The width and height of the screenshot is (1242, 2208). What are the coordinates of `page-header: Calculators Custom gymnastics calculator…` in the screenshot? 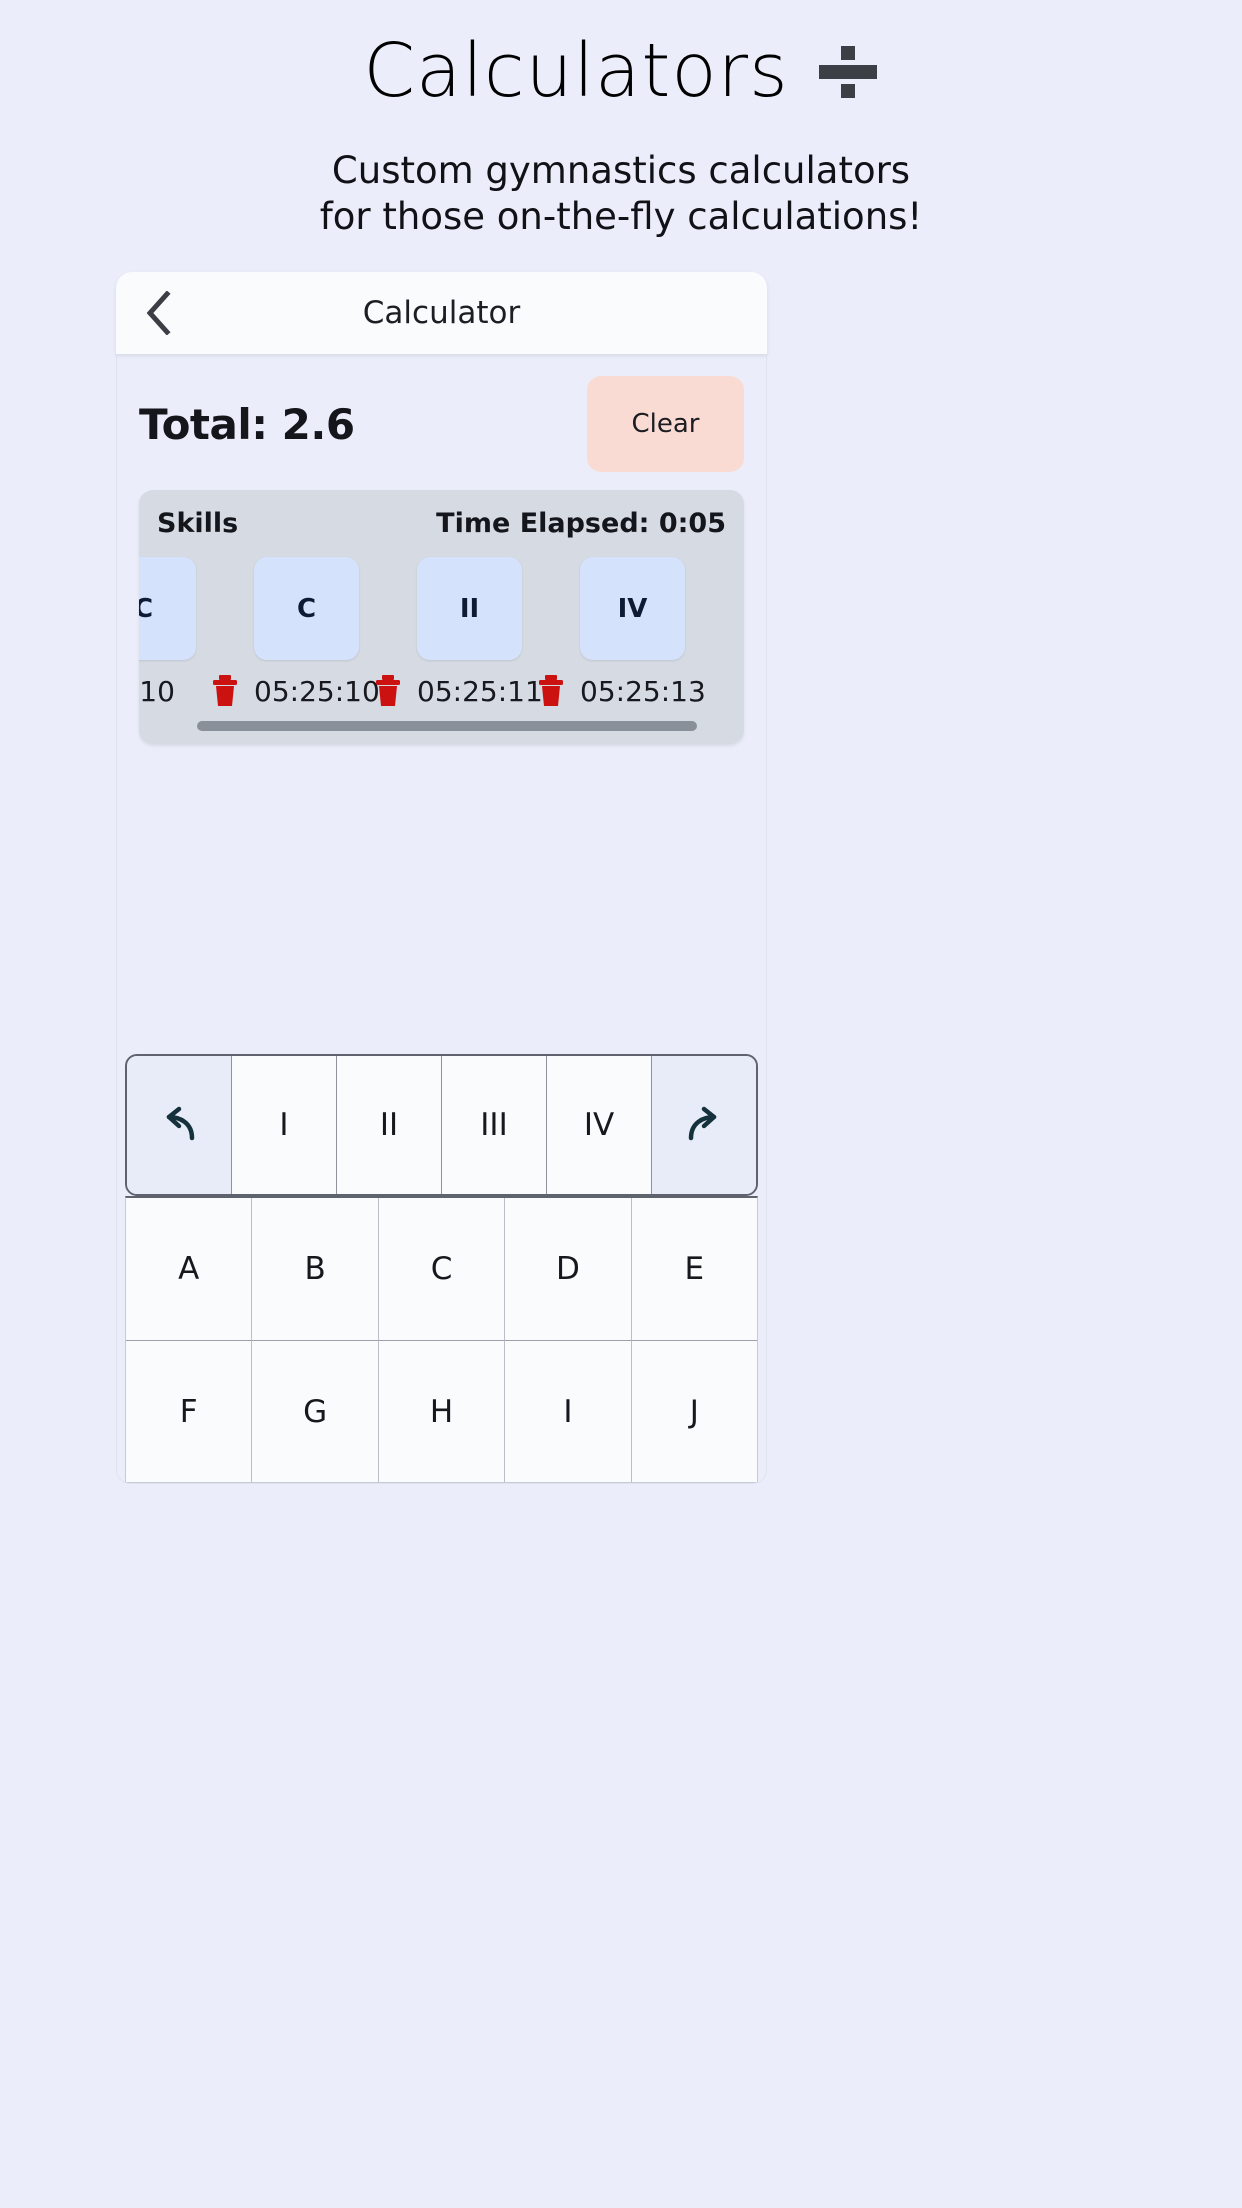 It's located at (621, 120).